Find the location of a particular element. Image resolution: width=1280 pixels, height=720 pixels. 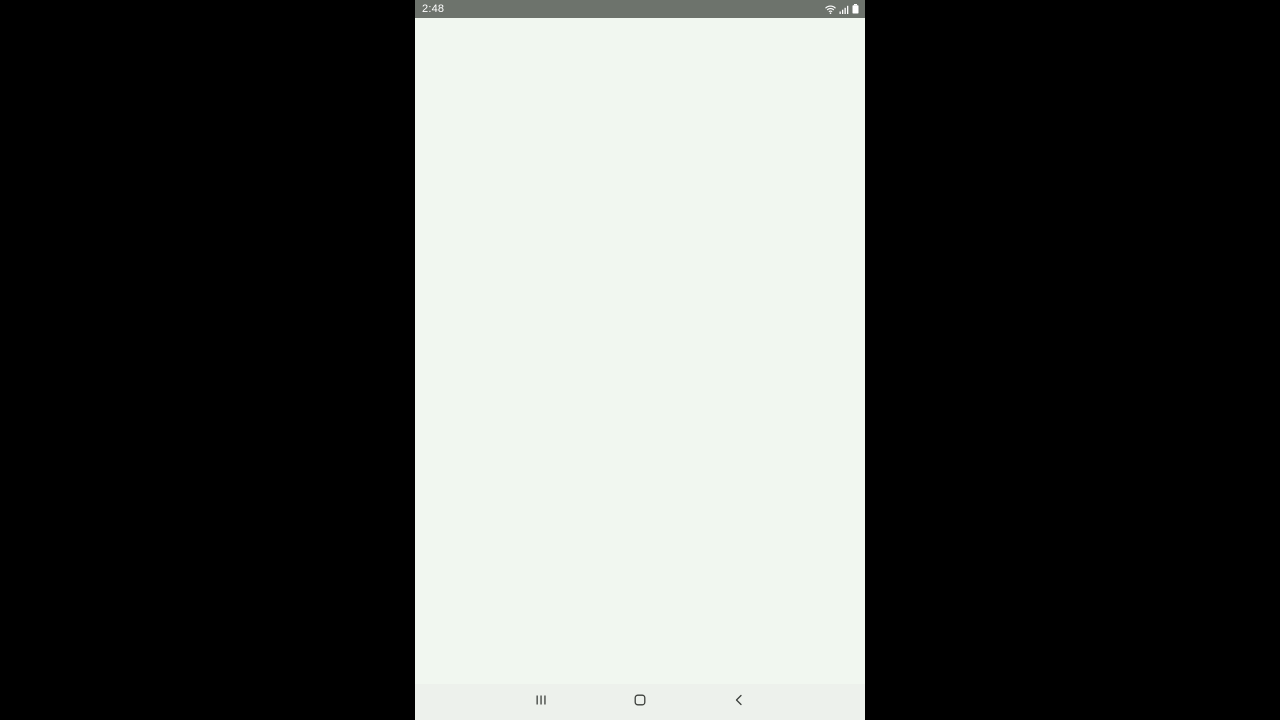

signal-icon is located at coordinates (844, 9).